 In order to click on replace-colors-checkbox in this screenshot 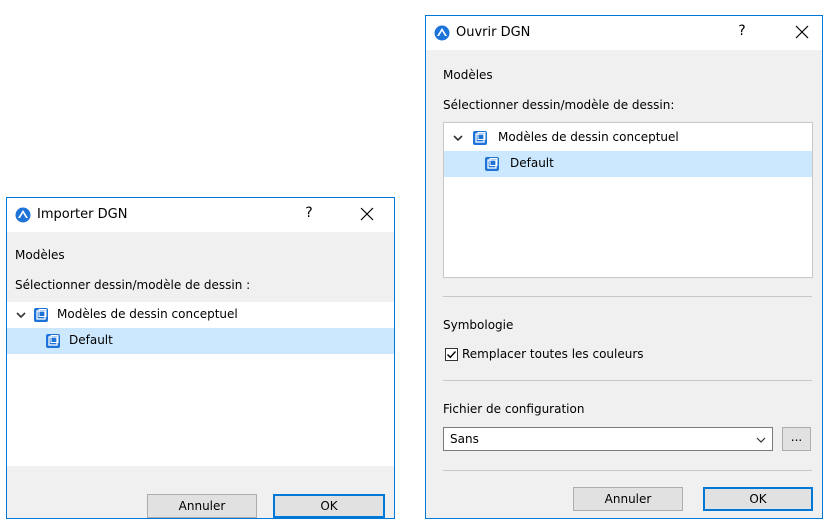, I will do `click(451, 354)`.